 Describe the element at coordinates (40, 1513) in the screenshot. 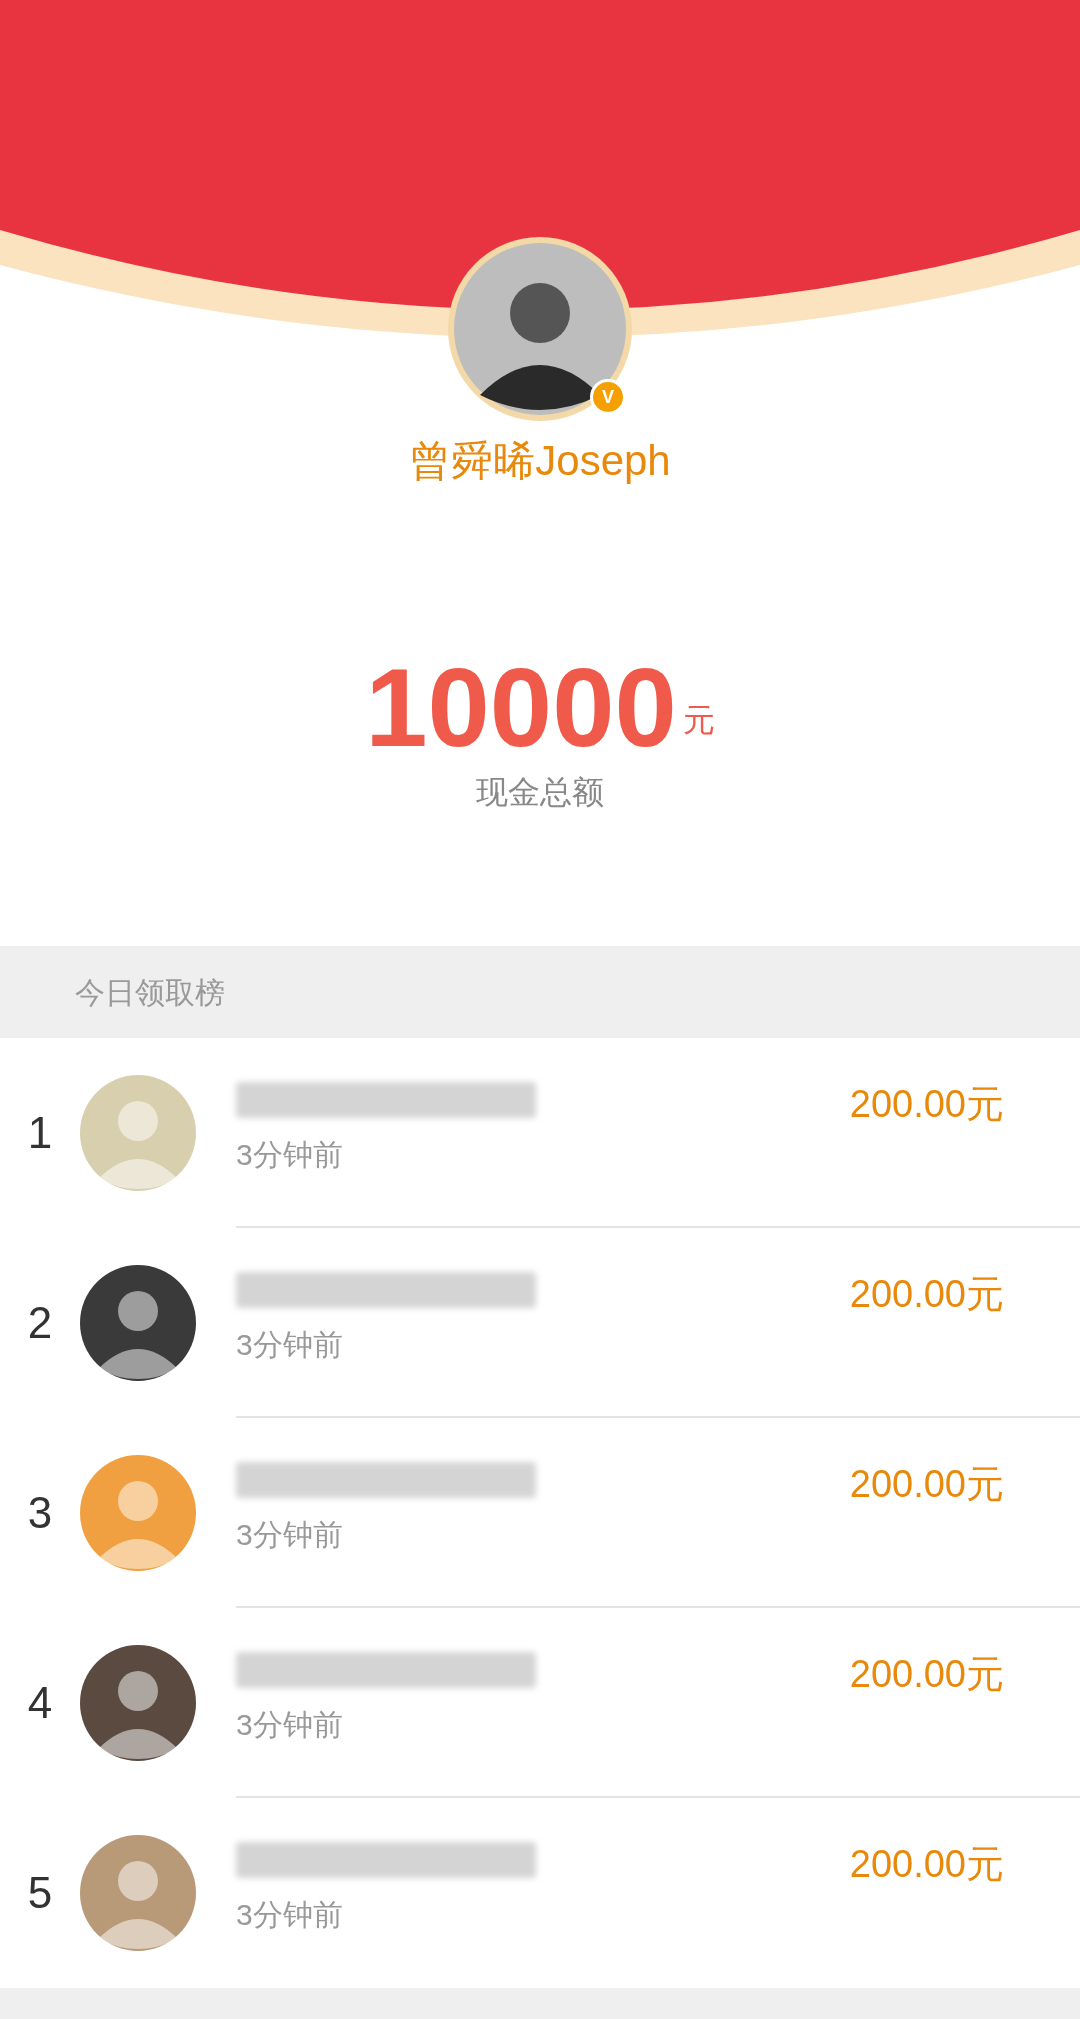

I see `rank-number: 3` at that location.